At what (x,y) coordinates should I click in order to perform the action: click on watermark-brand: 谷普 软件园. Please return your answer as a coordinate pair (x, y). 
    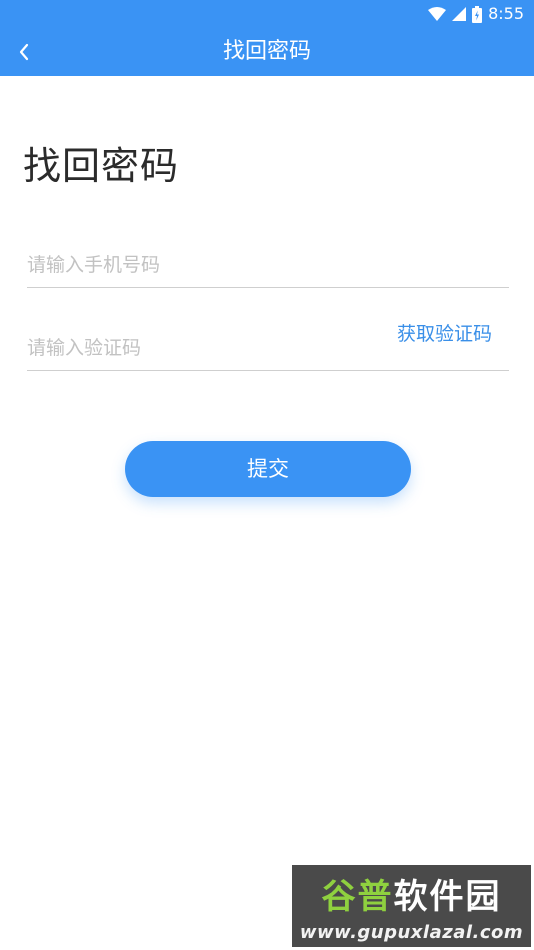
    Looking at the image, I should click on (411, 893).